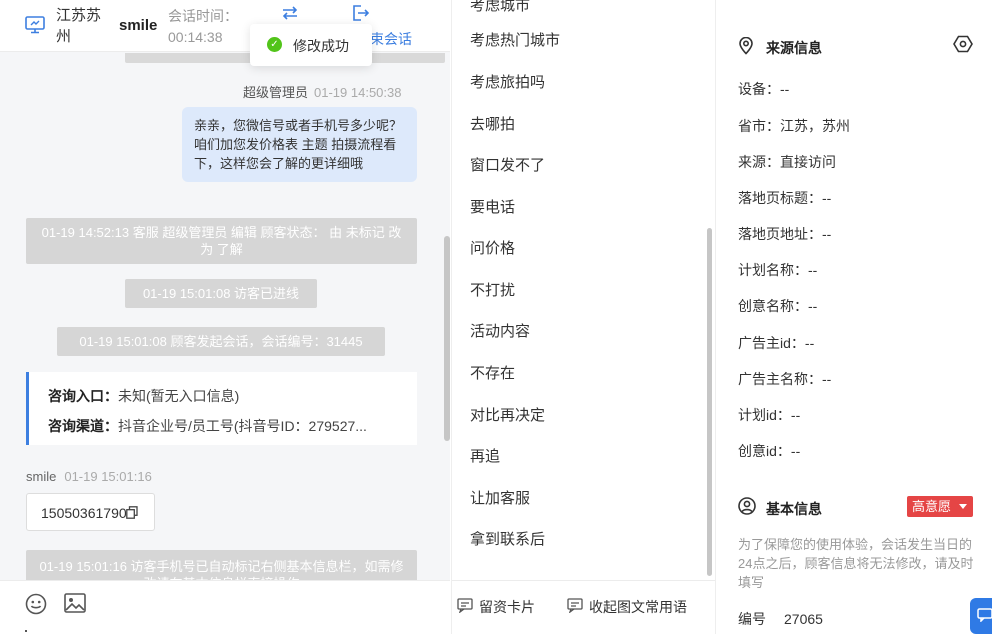 The width and height of the screenshot is (992, 634). Describe the element at coordinates (784, 234) in the screenshot. I see `source-field-landing-url: 落地页地址：--` at that location.